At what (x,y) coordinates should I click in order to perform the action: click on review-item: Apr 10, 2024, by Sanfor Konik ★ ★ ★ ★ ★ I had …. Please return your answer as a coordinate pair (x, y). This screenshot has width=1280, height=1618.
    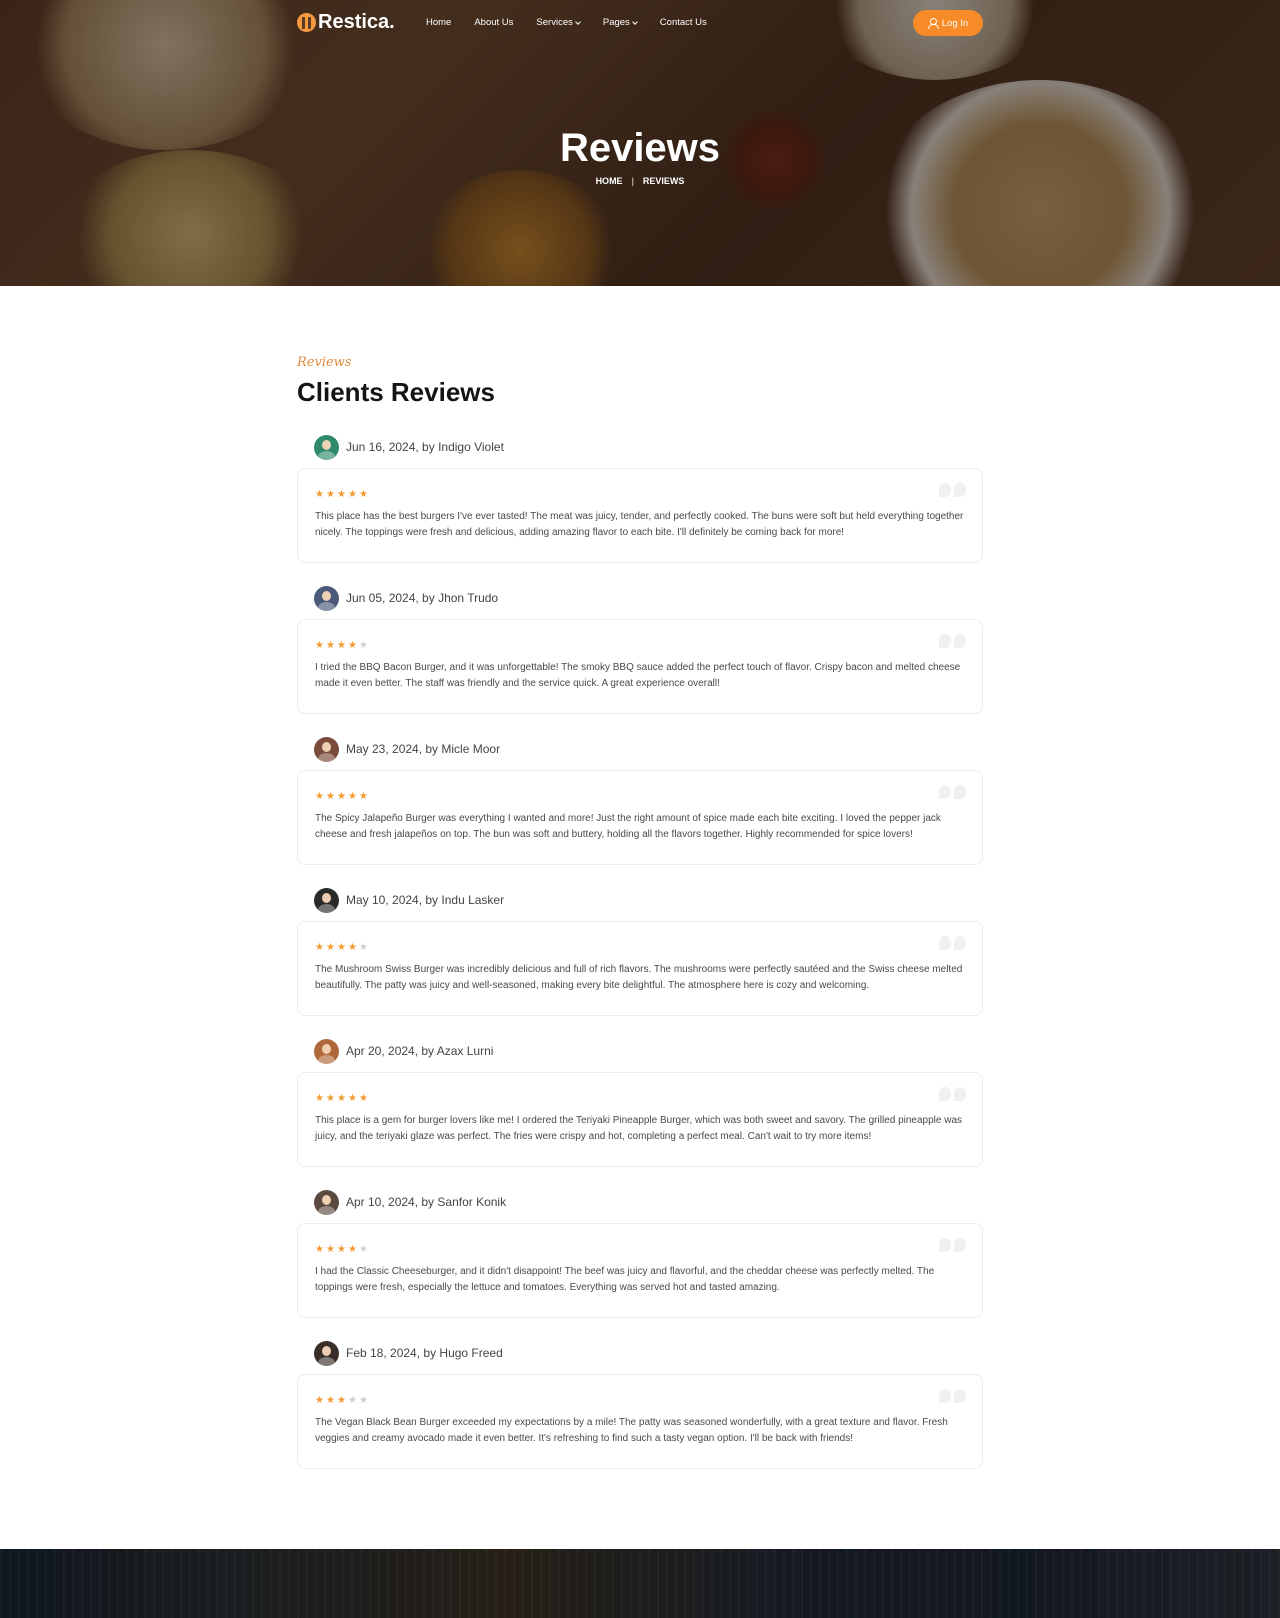
    Looking at the image, I should click on (640, 1253).